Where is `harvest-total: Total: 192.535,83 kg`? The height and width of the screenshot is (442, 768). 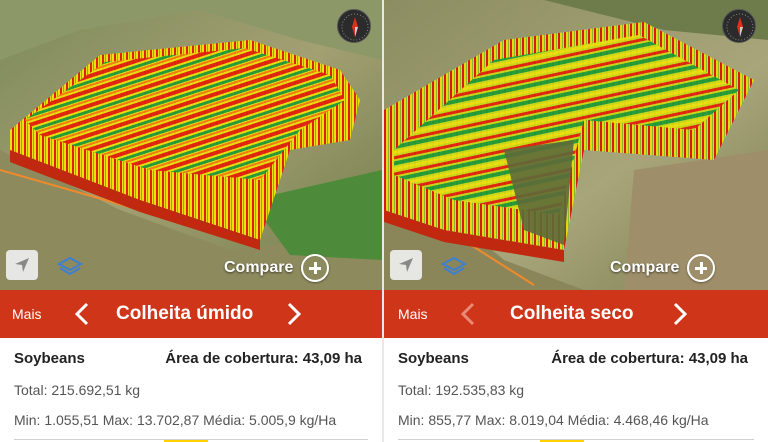 harvest-total: Total: 192.535,83 kg is located at coordinates (461, 390).